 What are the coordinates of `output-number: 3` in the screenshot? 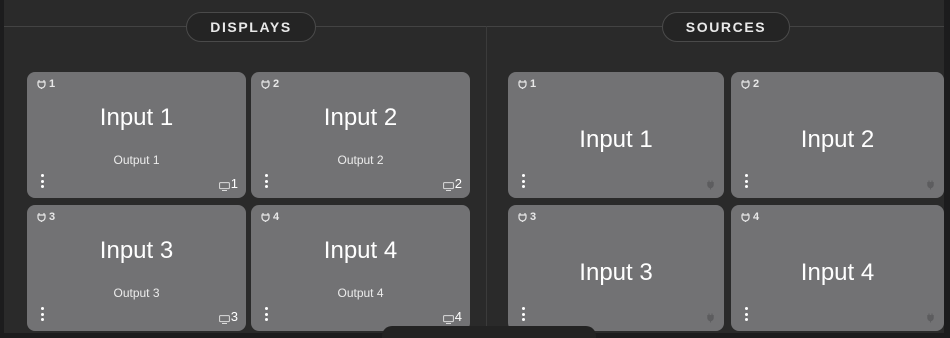 It's located at (234, 316).